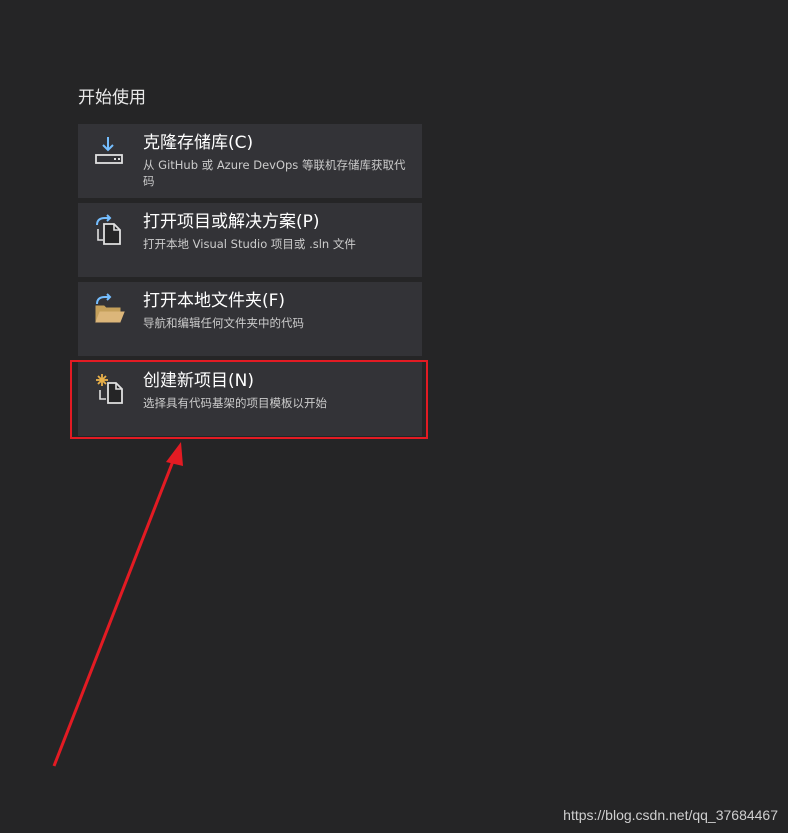 This screenshot has width=788, height=833. Describe the element at coordinates (670, 815) in the screenshot. I see `watermark-text: https://blog.csdn.net/qq_37684467` at that location.